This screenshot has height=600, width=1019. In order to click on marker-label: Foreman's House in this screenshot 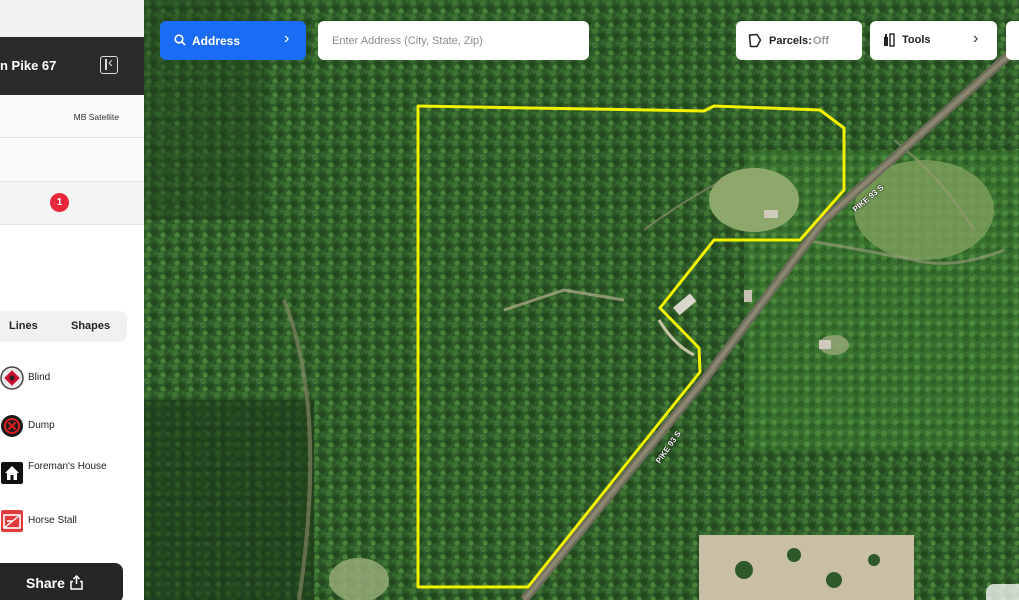, I will do `click(67, 466)`.